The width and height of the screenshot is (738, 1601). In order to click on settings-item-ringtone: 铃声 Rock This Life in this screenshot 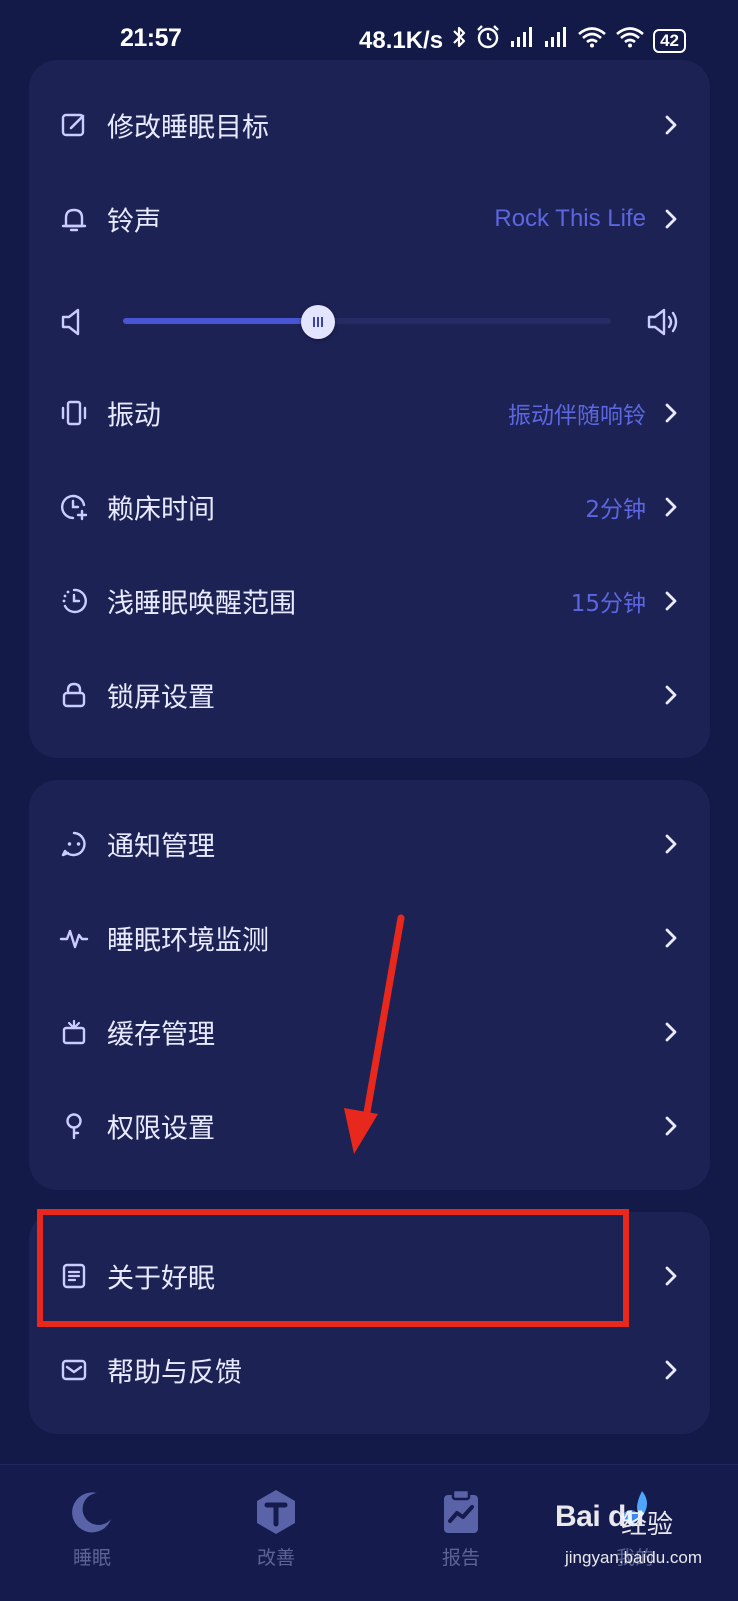, I will do `click(369, 219)`.